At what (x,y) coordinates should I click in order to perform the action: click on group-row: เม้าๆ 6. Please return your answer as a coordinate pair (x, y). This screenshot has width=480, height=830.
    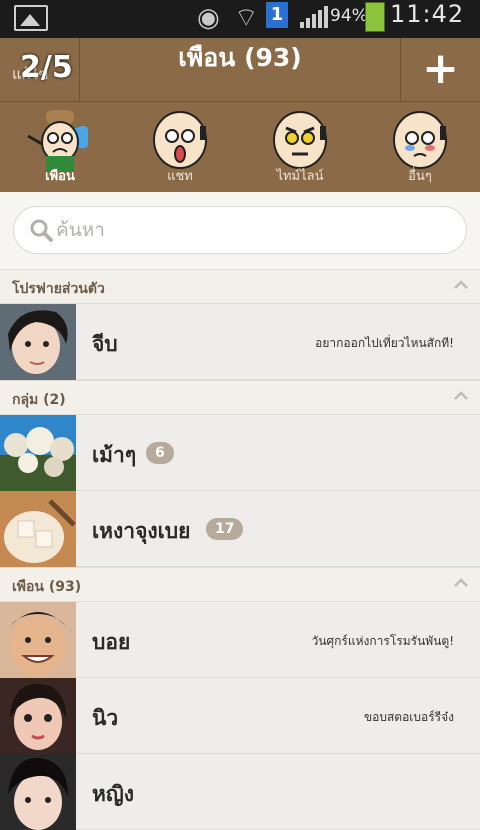
    Looking at the image, I should click on (240, 453).